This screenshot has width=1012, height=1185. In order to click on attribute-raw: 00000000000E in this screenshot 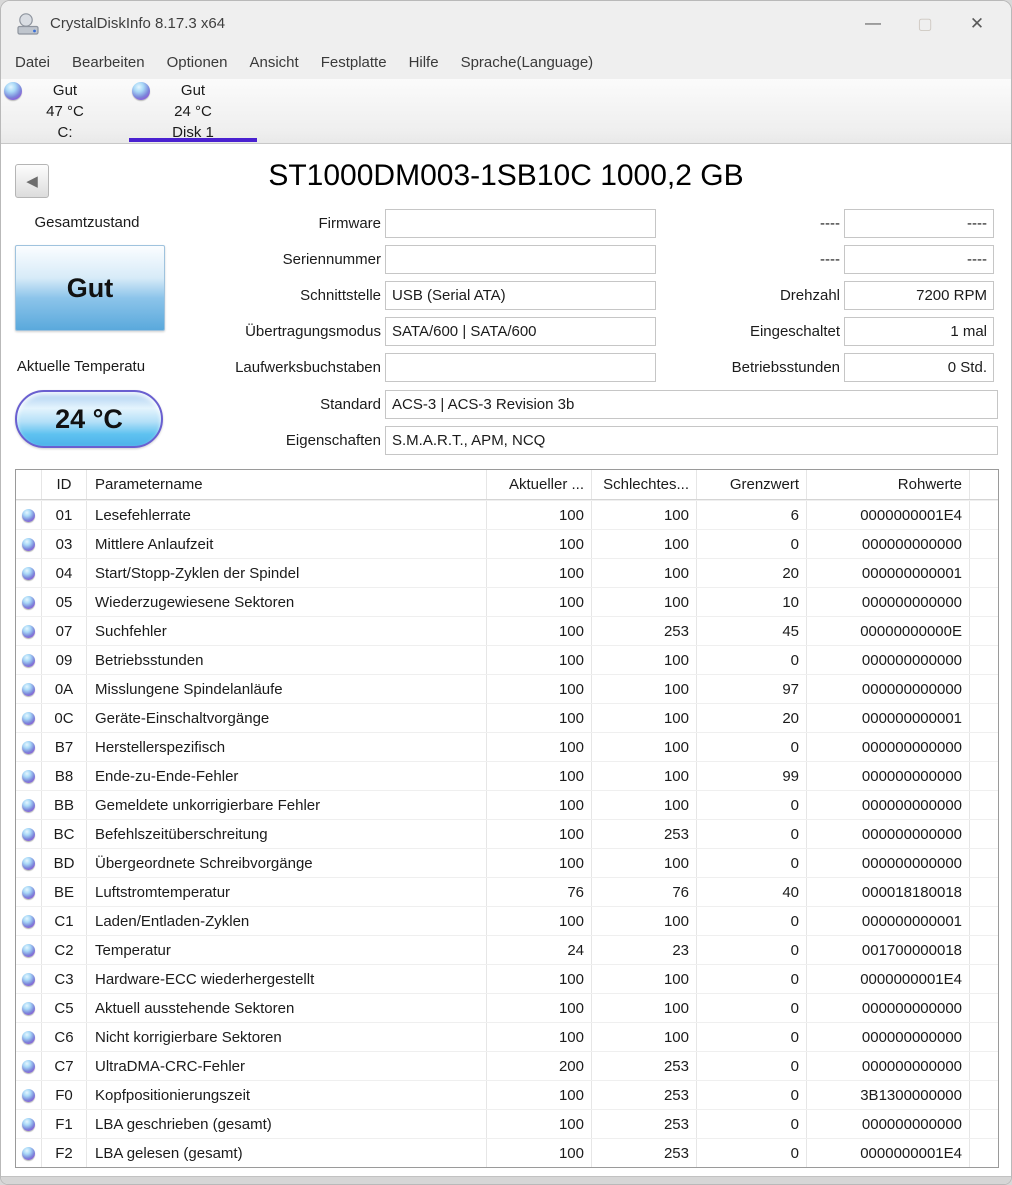, I will do `click(888, 631)`.